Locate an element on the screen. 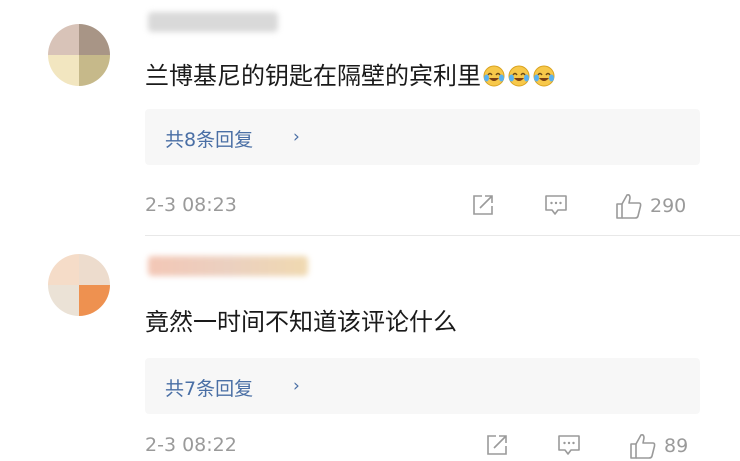  comment-body: 兰博基尼的钥匙在隔壁的宾利里 is located at coordinates (313, 76).